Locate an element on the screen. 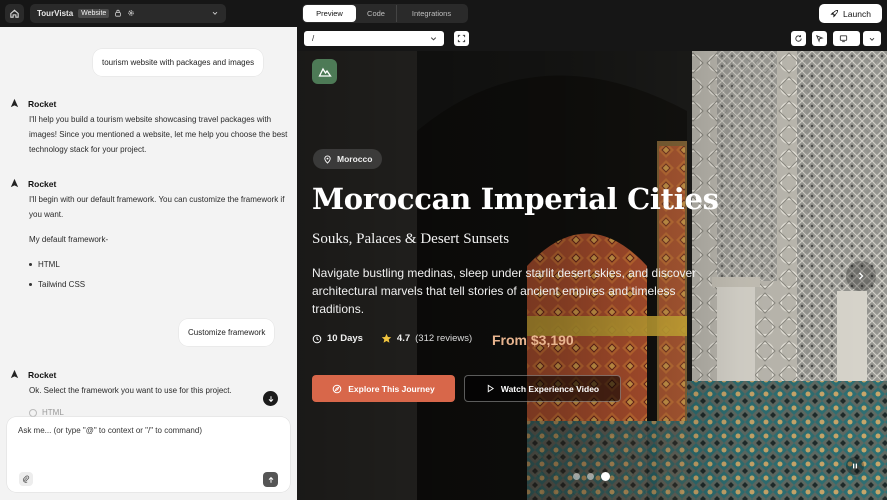  route-path: / is located at coordinates (313, 38).